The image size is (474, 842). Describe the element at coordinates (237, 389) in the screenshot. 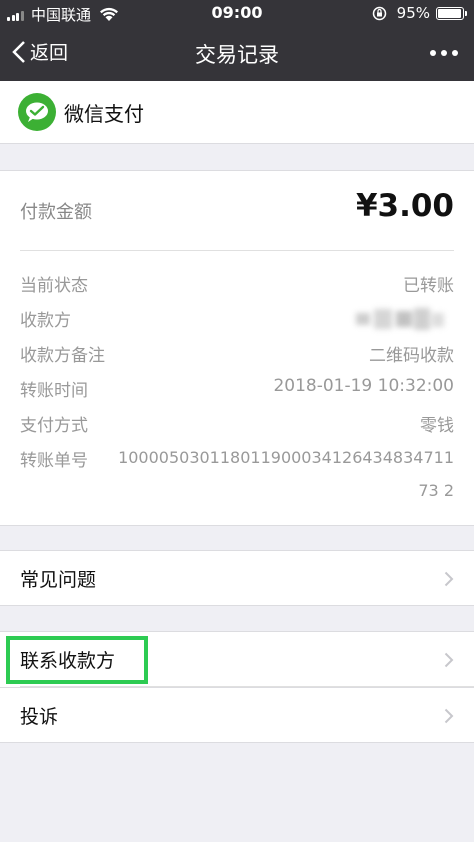

I see `detail-row-time: 转账时间 2018-01-19 10:32:00` at that location.